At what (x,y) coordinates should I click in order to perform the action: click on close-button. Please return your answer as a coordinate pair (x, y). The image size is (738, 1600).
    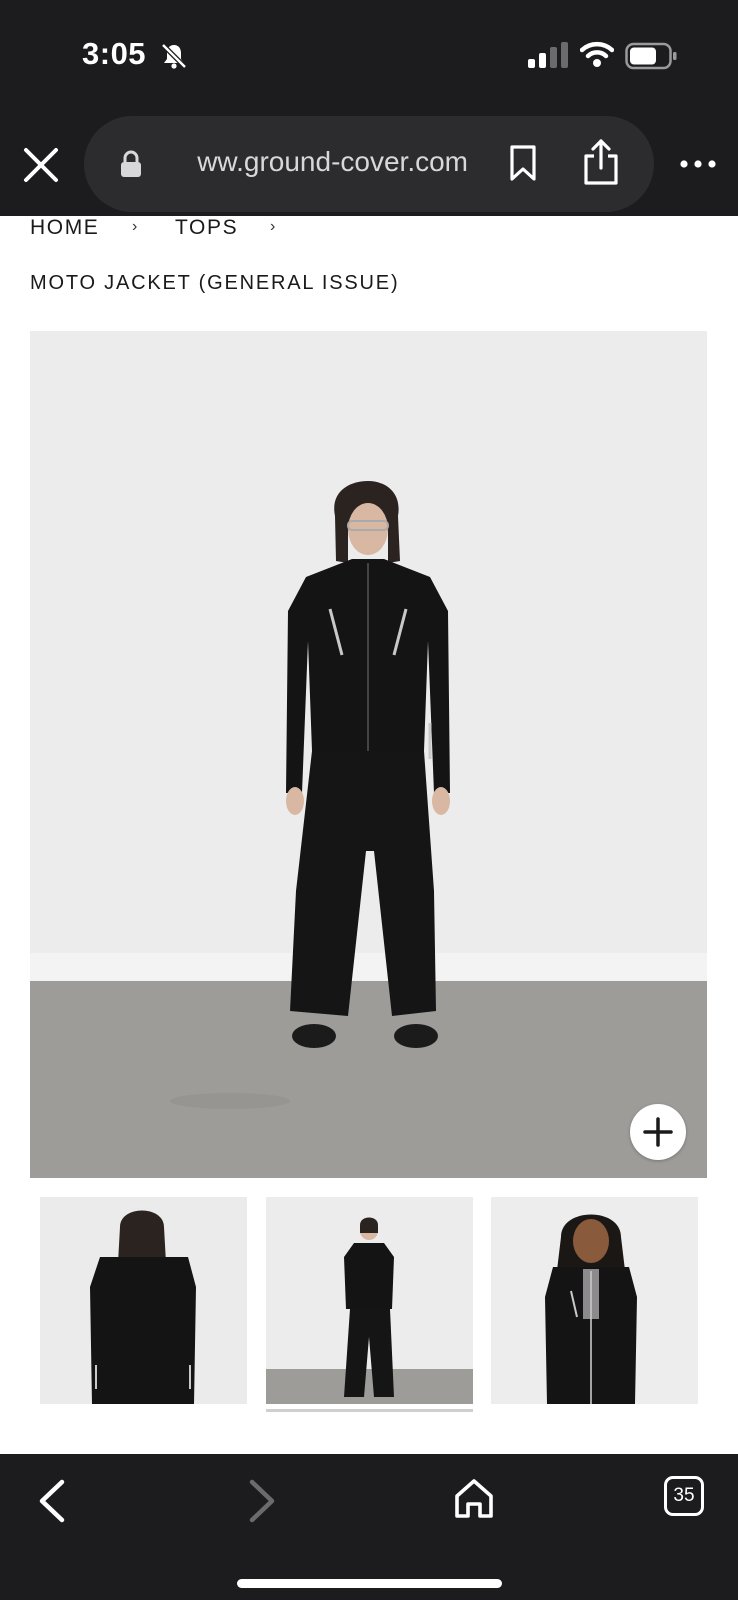
    Looking at the image, I should click on (41, 165).